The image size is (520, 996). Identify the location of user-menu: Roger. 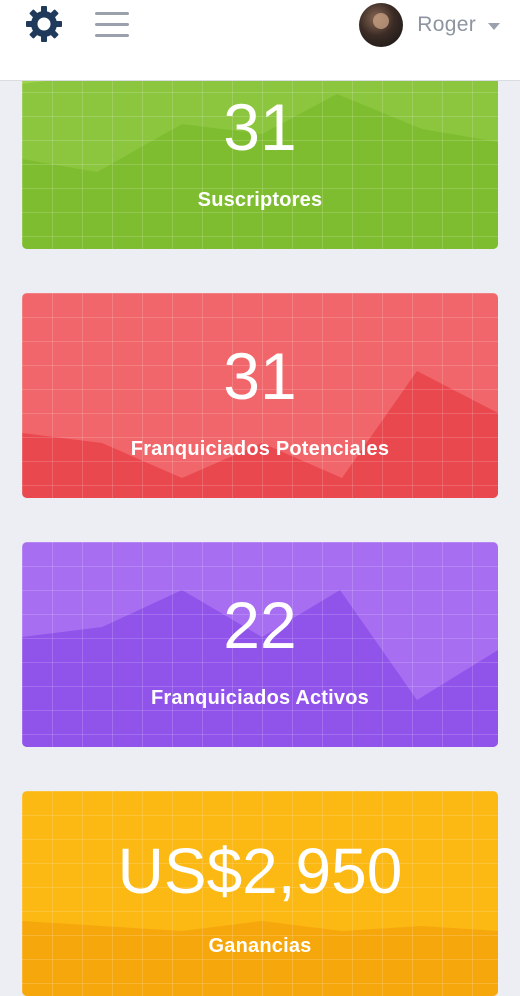
(429, 25).